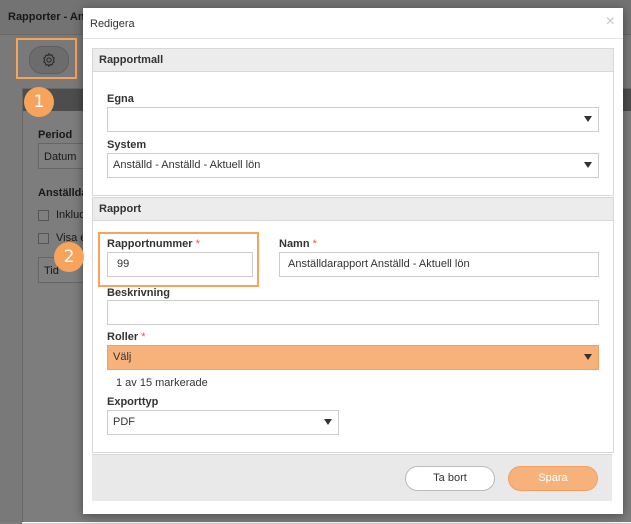  Describe the element at coordinates (353, 165) in the screenshot. I see `system-template-select: Anställd - Anställd - Aktuell lön` at that location.